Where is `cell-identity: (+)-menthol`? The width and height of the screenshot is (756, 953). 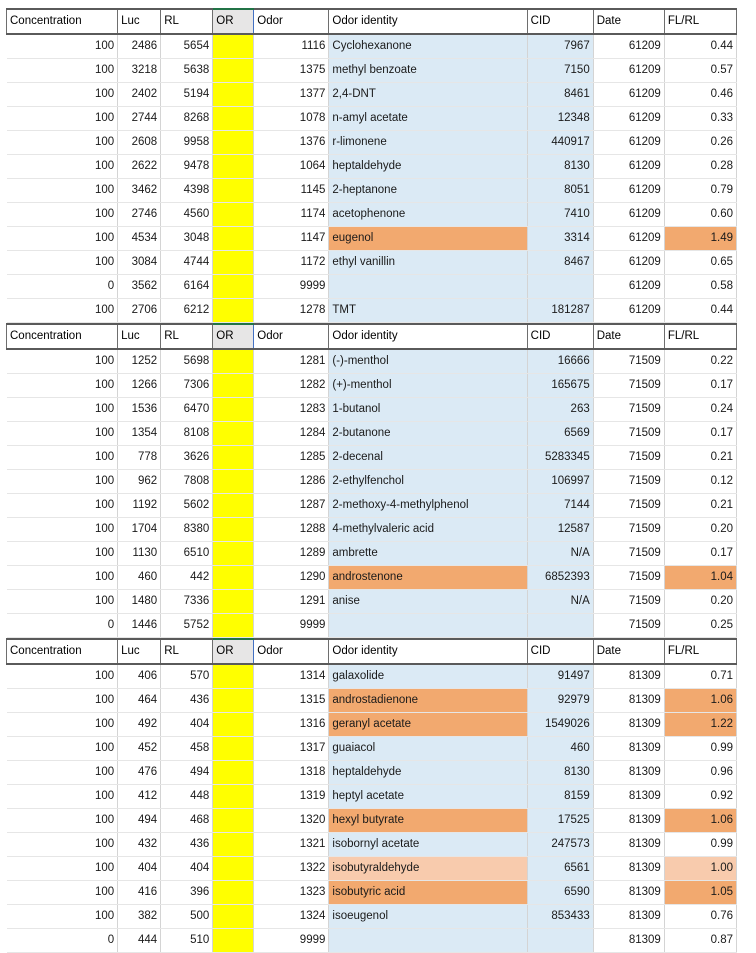 cell-identity: (+)-menthol is located at coordinates (428, 385).